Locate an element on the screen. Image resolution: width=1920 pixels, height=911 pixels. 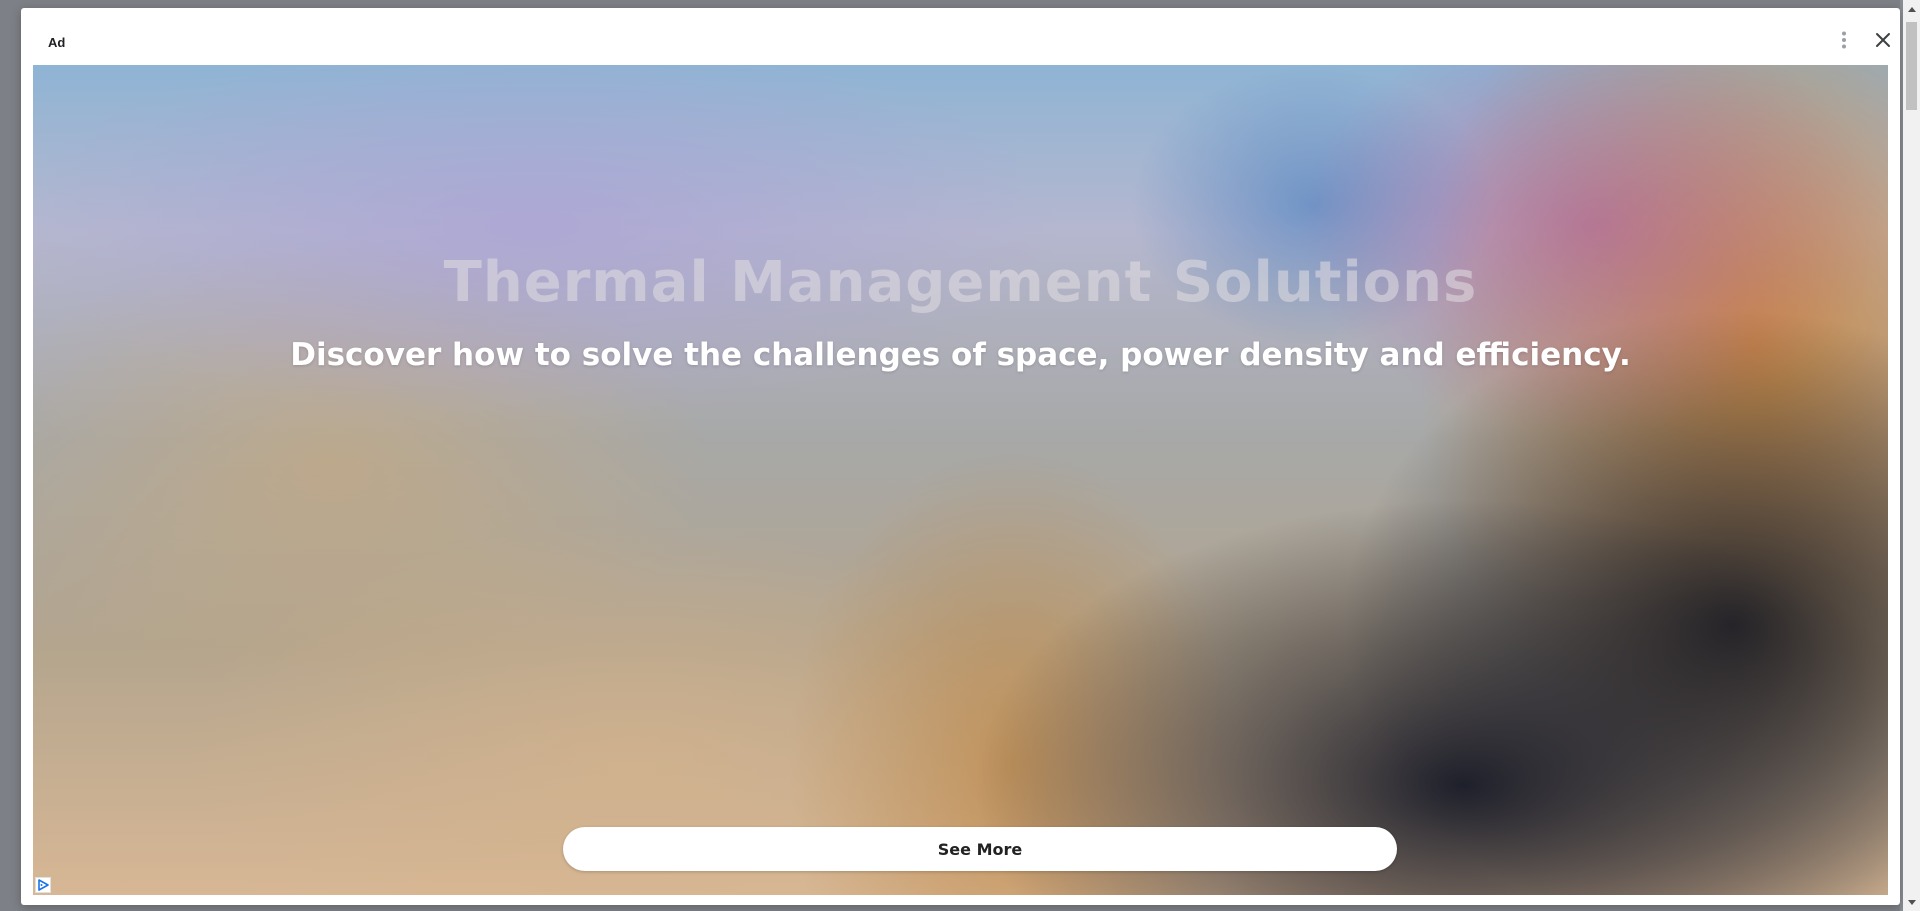
scroll-down-button is located at coordinates (1911, 902).